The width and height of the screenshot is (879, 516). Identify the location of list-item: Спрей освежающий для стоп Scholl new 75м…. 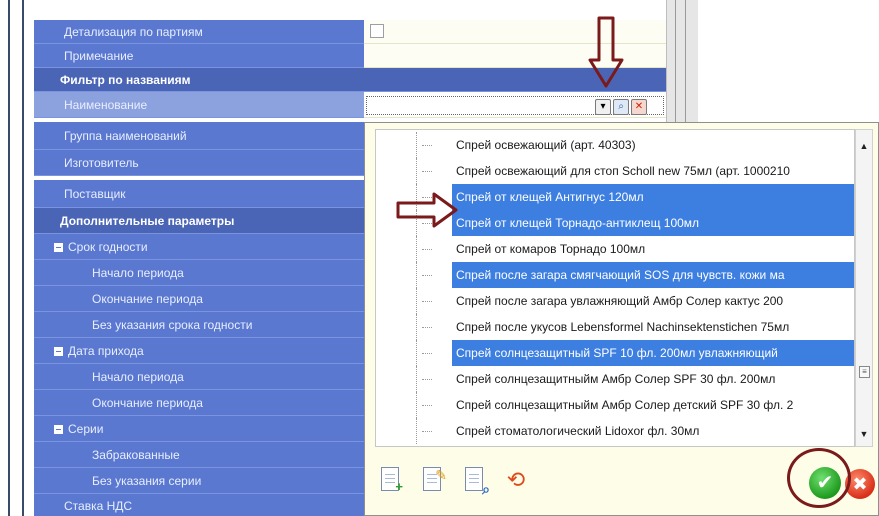
(615, 171).